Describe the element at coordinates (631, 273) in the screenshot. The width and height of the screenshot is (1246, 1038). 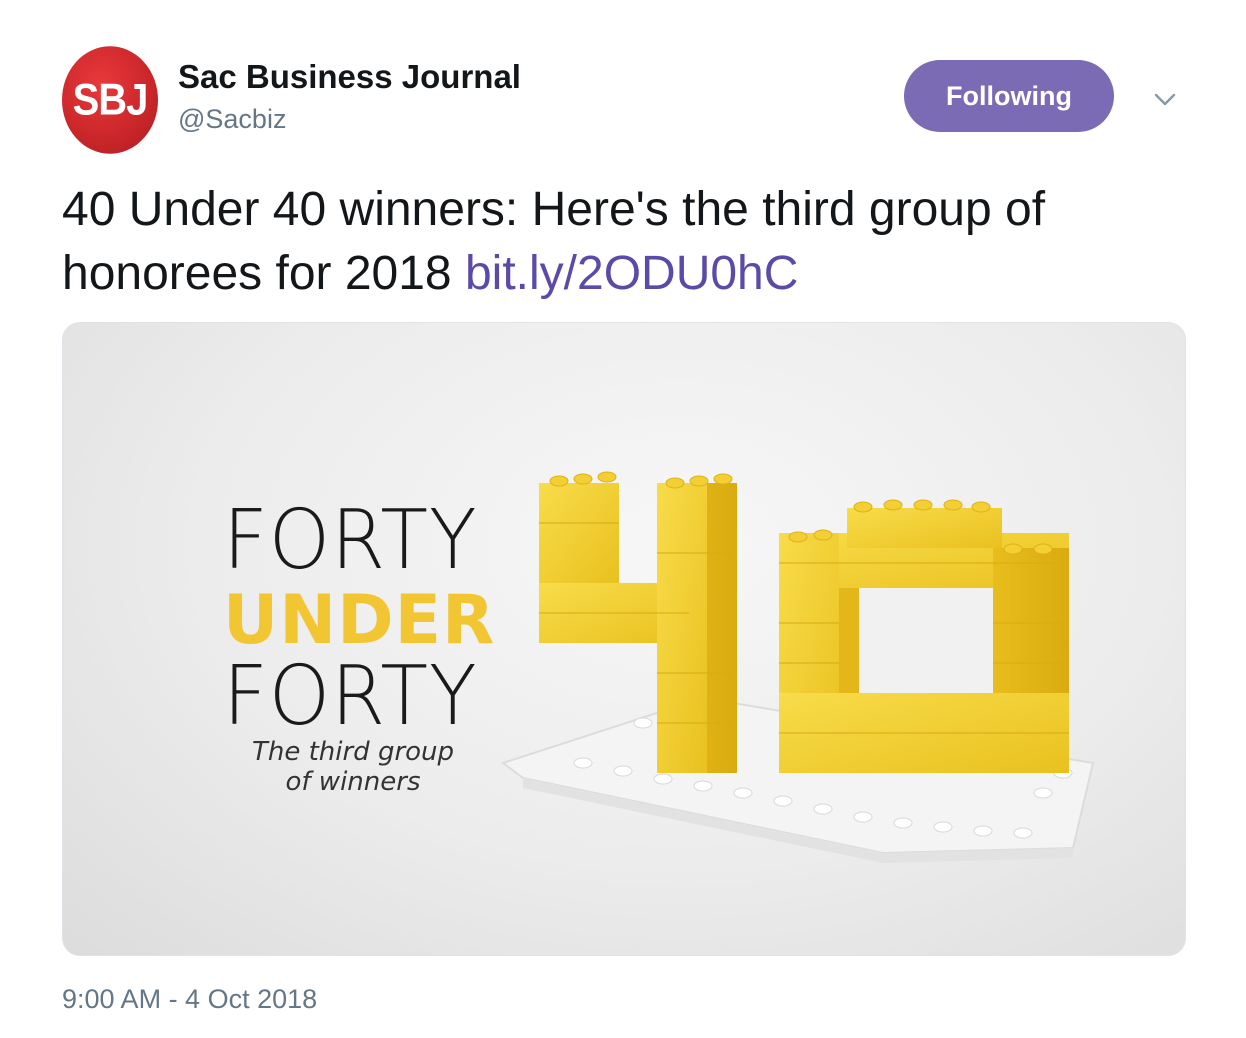
I see `tweet-link: bit.ly/2ODU0hC` at that location.